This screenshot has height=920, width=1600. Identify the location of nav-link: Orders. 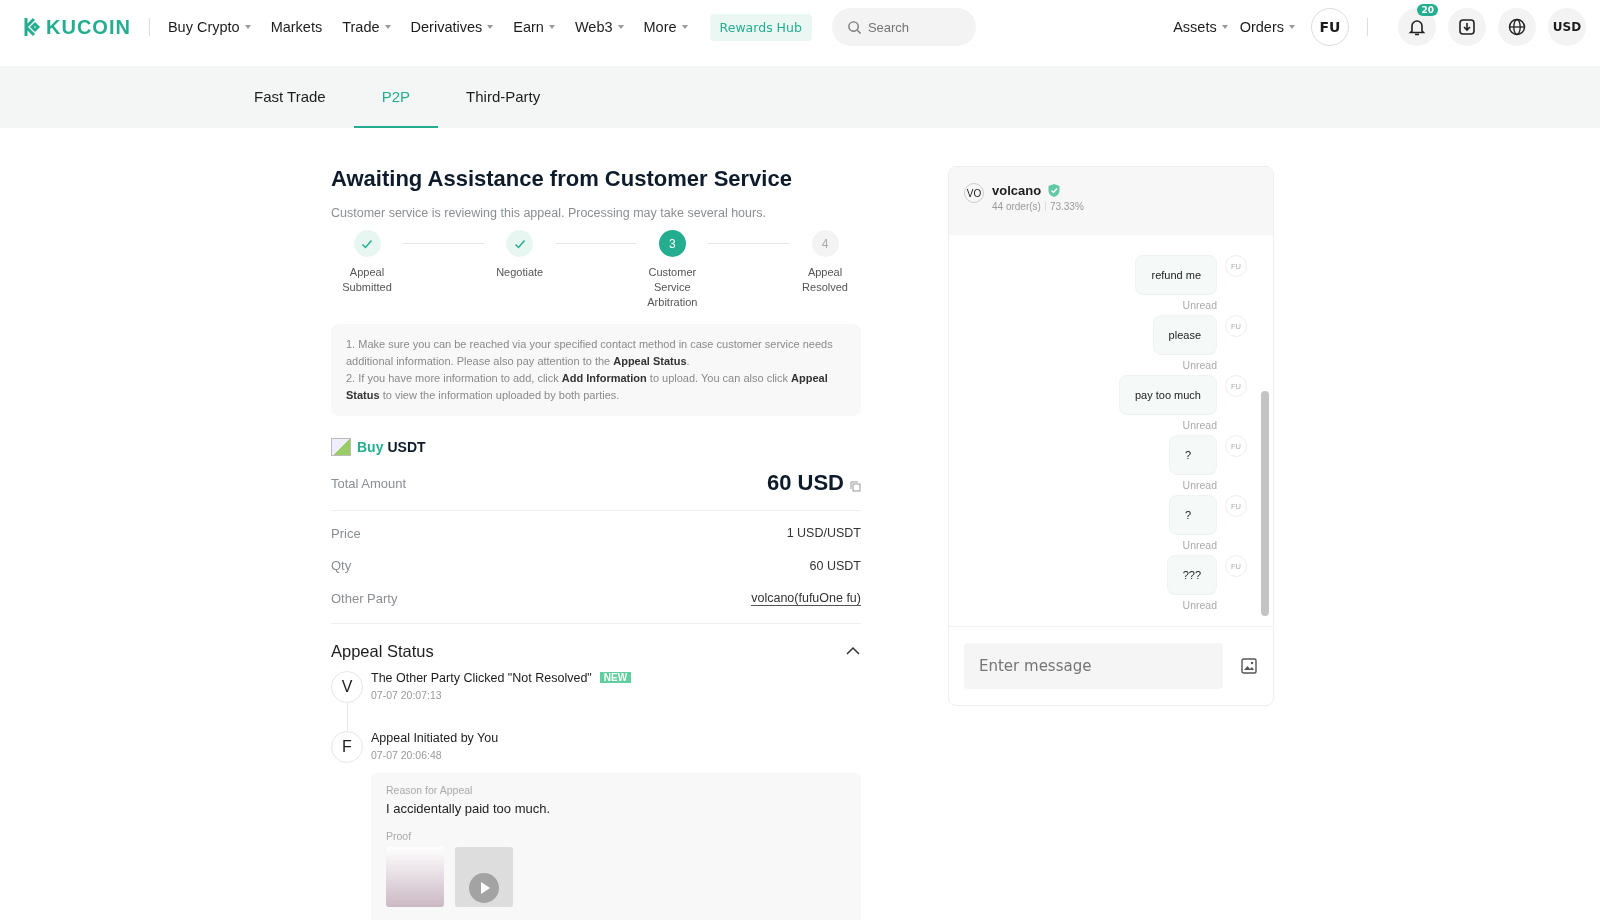
(1267, 27).